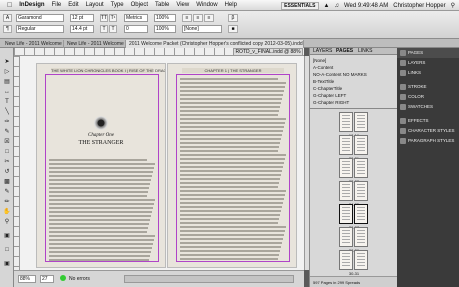 Image resolution: width=459 pixels, height=287 pixels. What do you see at coordinates (7, 62) in the screenshot?
I see `selection-tool-icon: ➤` at bounding box center [7, 62].